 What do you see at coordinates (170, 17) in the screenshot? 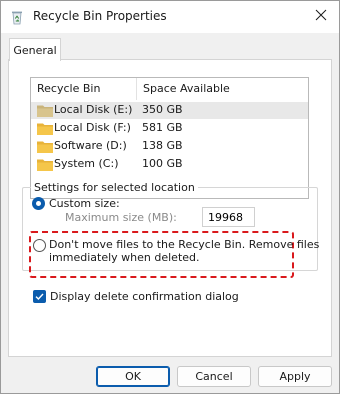
I see `title-bar: Recycle Bin Properties` at bounding box center [170, 17].